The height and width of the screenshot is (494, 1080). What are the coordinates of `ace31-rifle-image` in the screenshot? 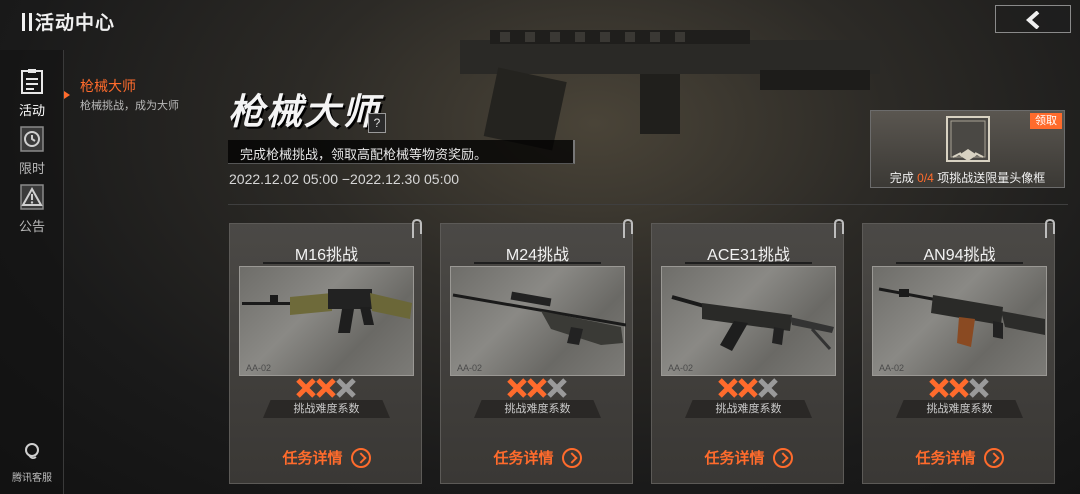 It's located at (752, 323).